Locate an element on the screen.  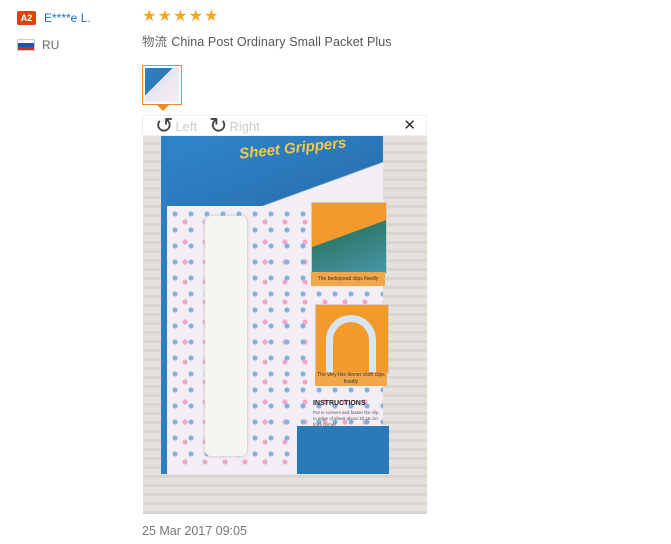
review-timestamp: 25 Mar 2017 09:05 is located at coordinates (194, 531).